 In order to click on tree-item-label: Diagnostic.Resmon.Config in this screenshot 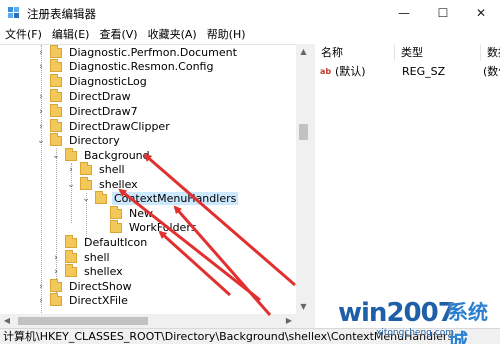, I will do `click(141, 66)`.